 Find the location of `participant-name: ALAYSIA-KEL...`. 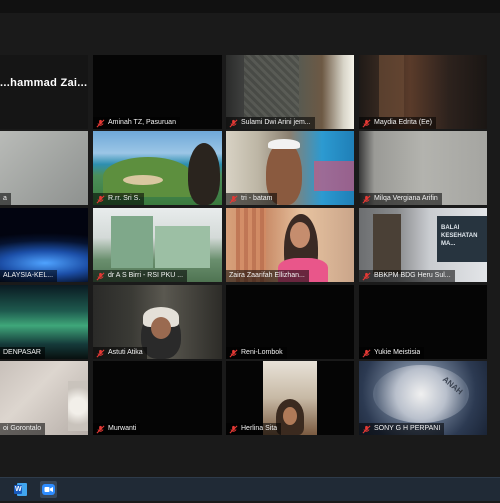

participant-name: ALAYSIA-KEL... is located at coordinates (28, 275).